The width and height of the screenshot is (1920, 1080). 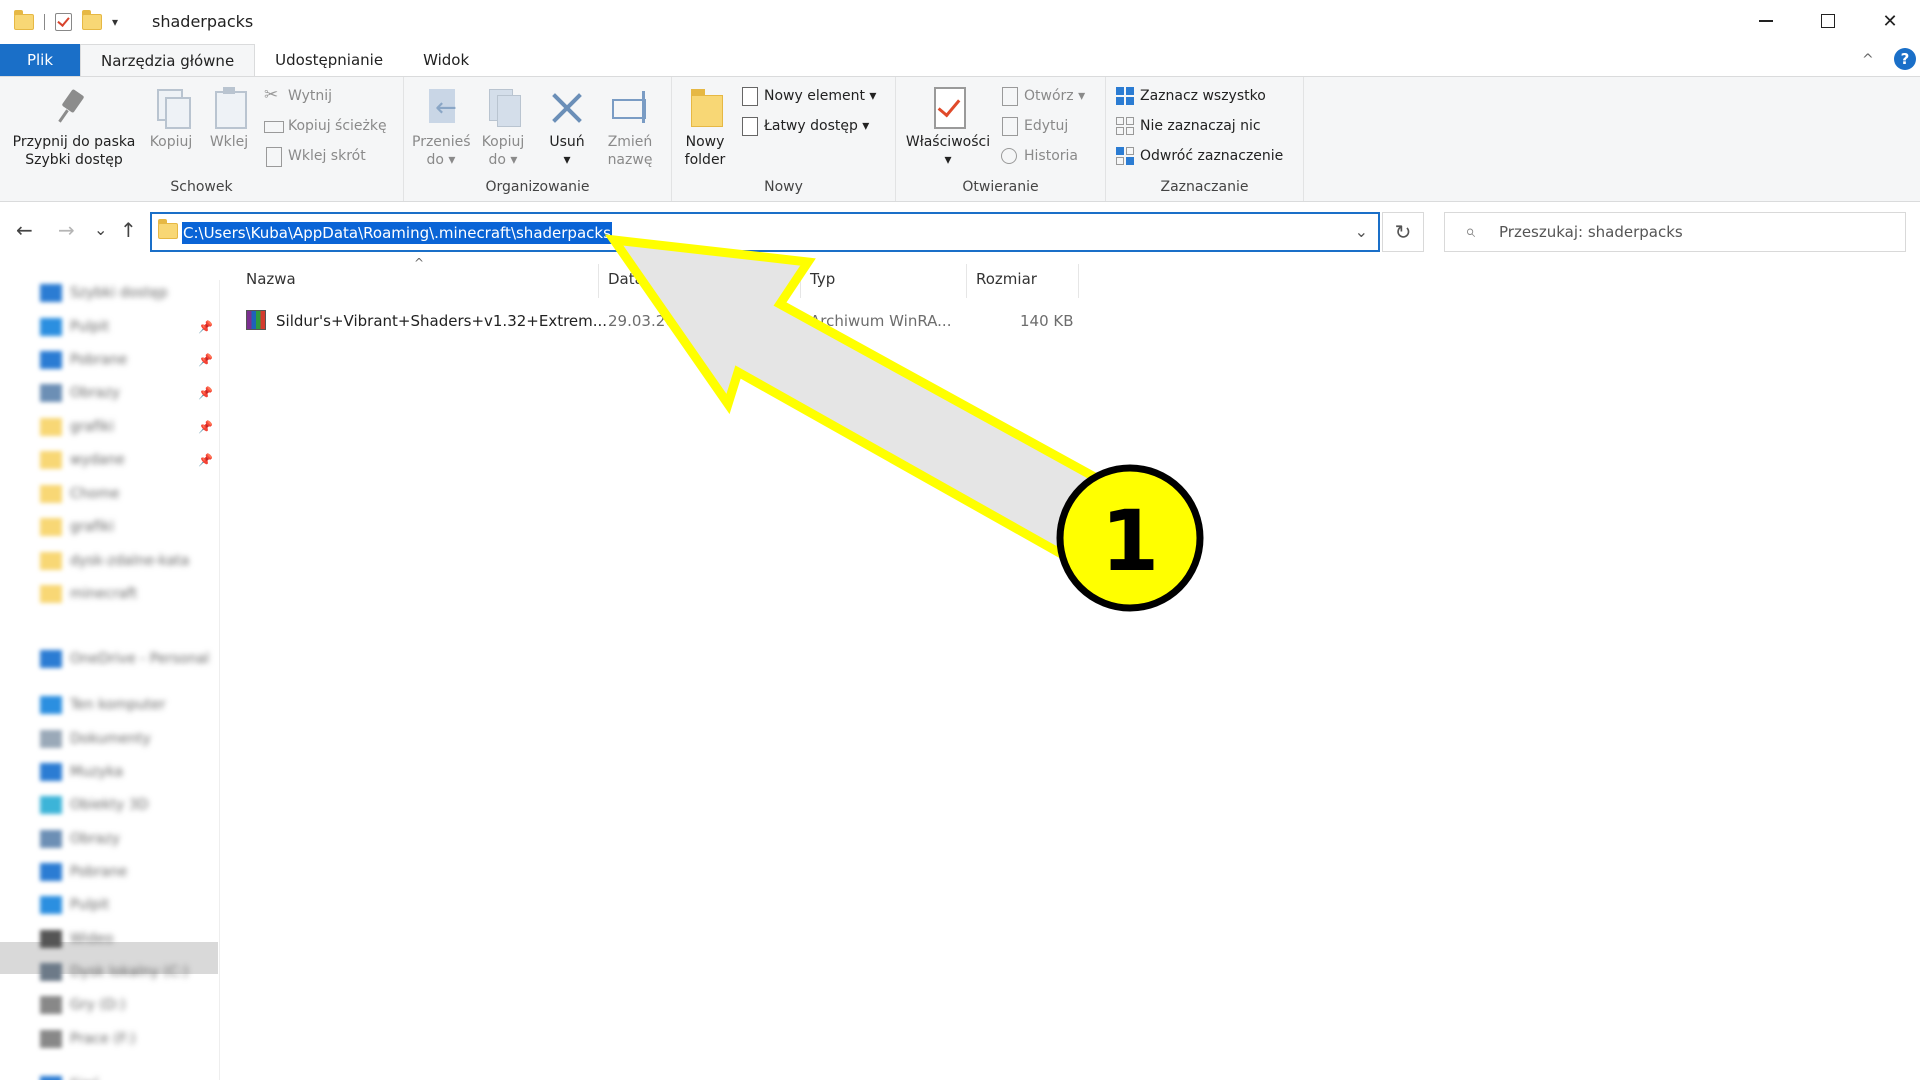 What do you see at coordinates (83, 1005) in the screenshot?
I see `sidebar-item: Gry (D:)` at bounding box center [83, 1005].